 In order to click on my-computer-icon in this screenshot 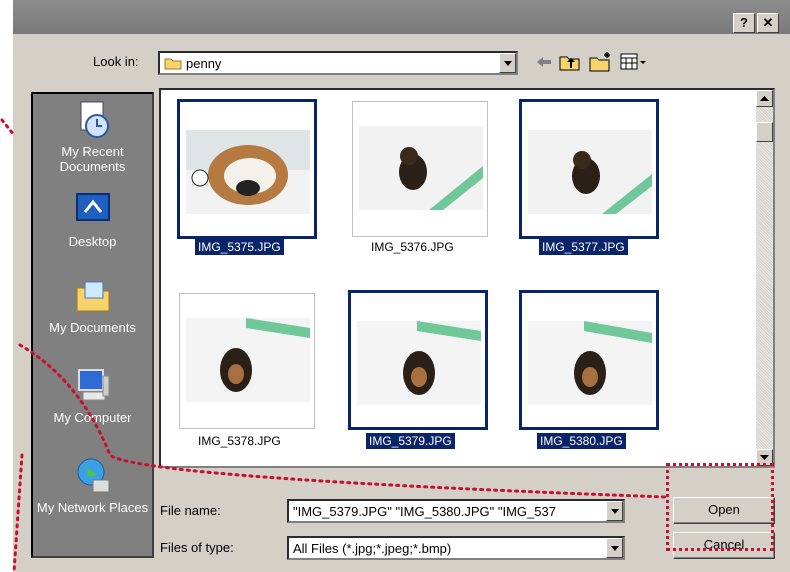, I will do `click(93, 385)`.